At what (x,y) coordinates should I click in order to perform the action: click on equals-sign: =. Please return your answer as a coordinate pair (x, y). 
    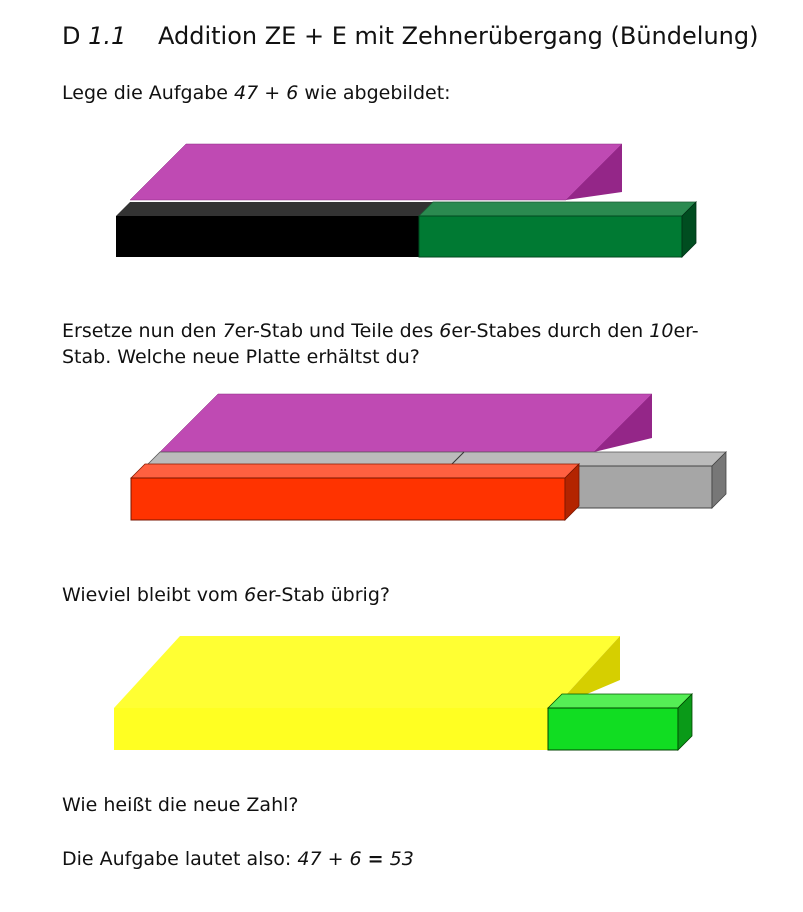
    Looking at the image, I should click on (375, 859).